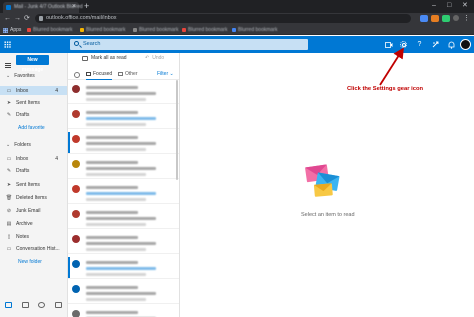 The height and width of the screenshot is (317, 474). I want to click on sidebar-item-sent: ➤ Sent Items, so click(33, 184).